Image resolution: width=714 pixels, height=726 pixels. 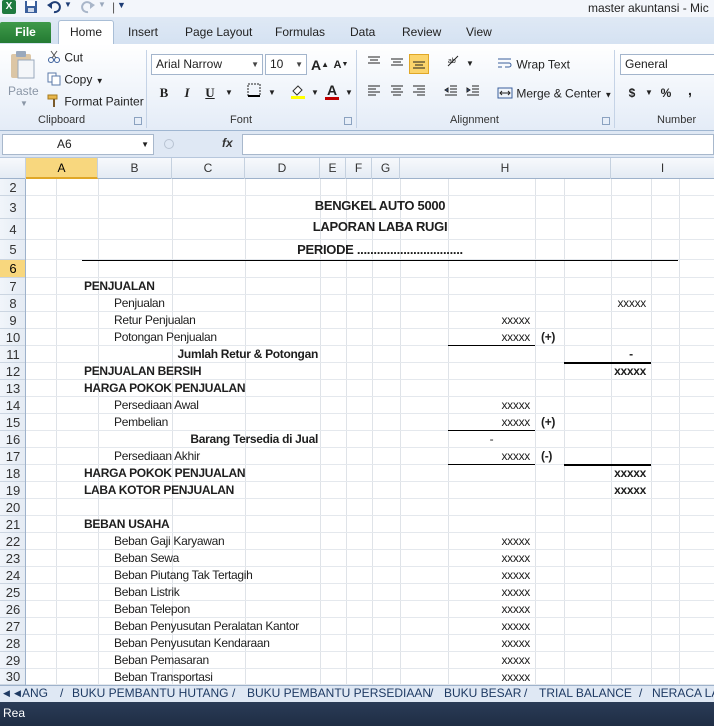 I want to click on row-header: 12, so click(x=12, y=371).